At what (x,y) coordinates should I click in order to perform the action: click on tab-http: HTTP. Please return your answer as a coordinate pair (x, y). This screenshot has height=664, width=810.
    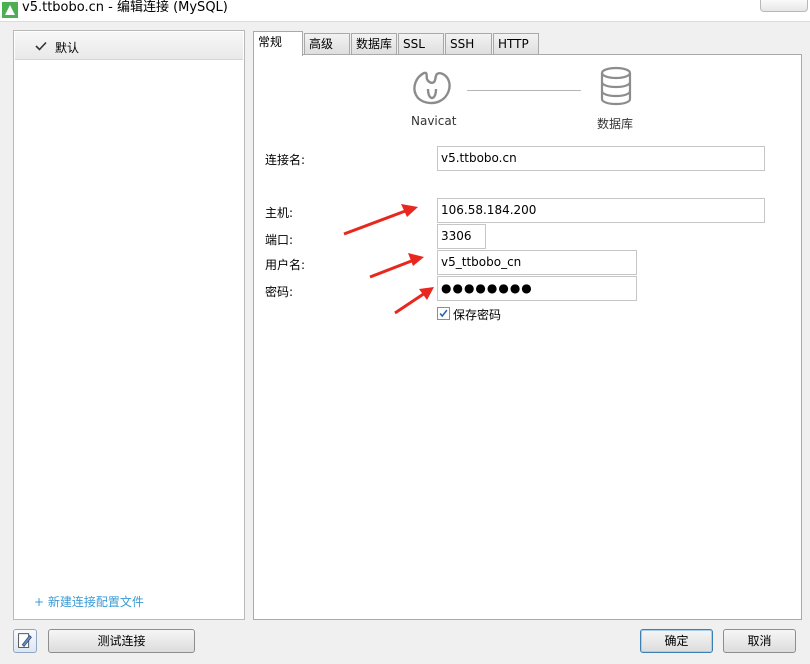
    Looking at the image, I should click on (516, 44).